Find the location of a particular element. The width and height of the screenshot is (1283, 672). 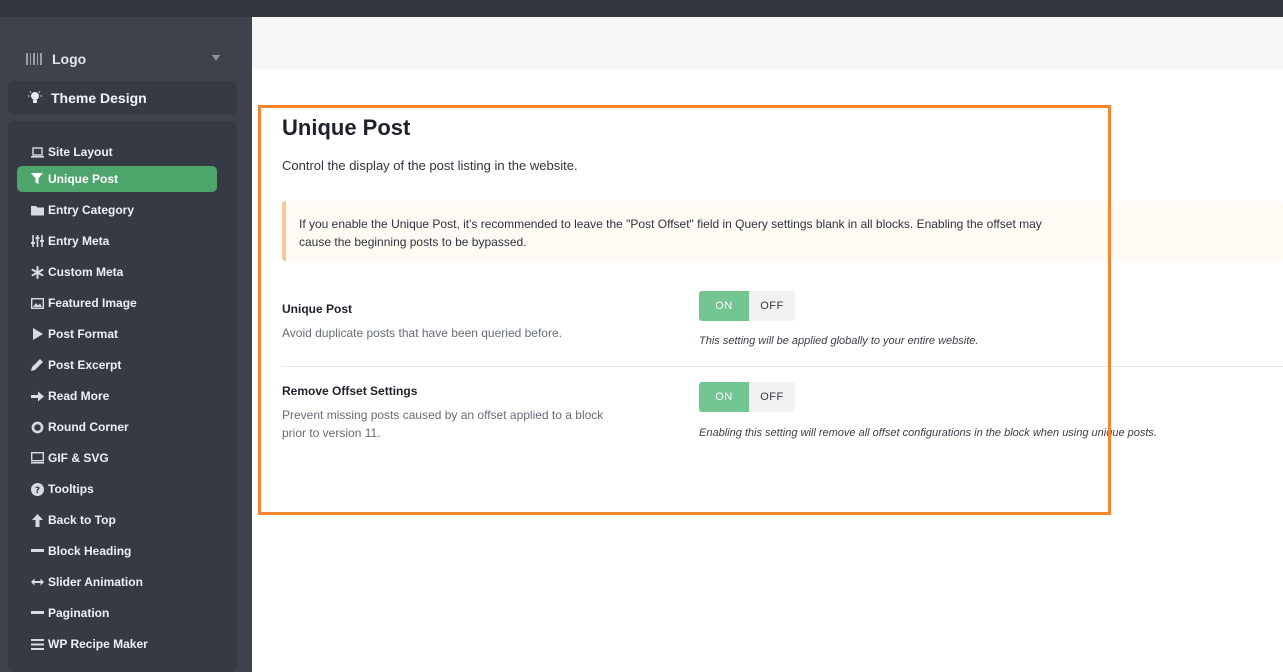

barcode-icon is located at coordinates (34, 59).